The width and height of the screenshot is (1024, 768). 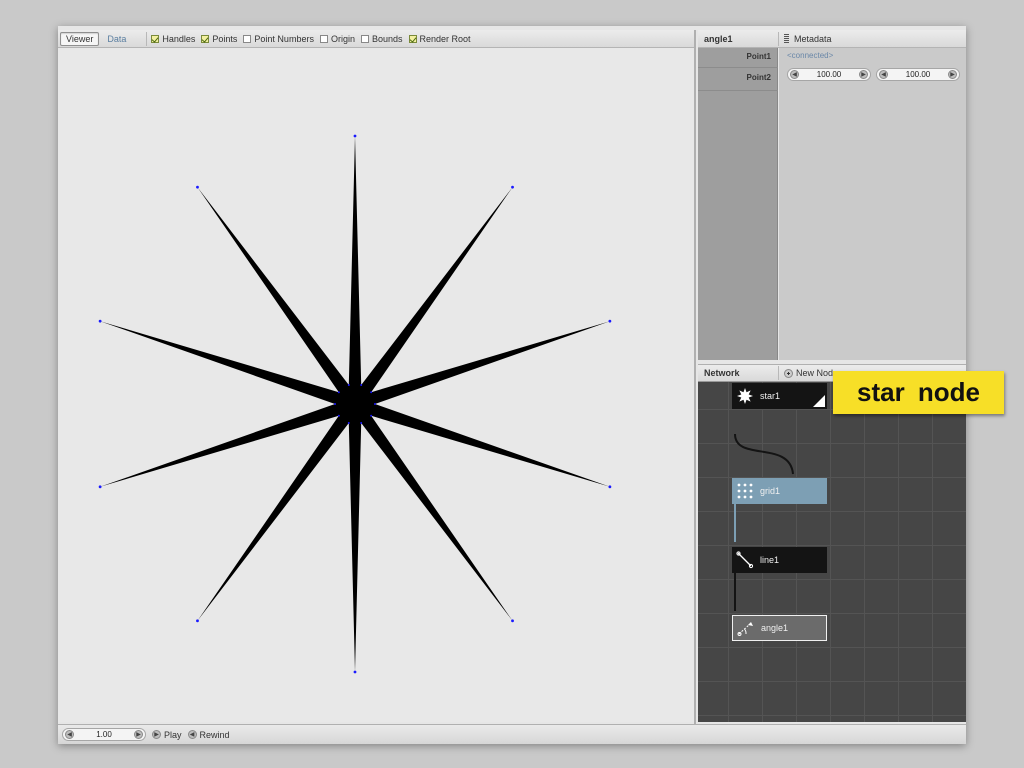 What do you see at coordinates (445, 38) in the screenshot?
I see `render-root-label: Render Root` at bounding box center [445, 38].